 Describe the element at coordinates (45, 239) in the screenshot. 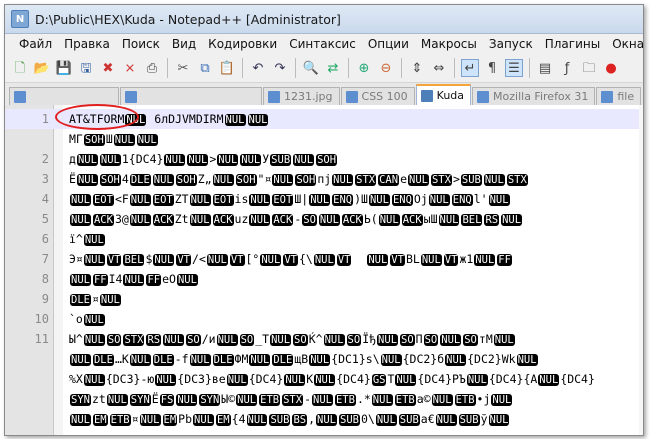

I see `line-number: 6` at that location.